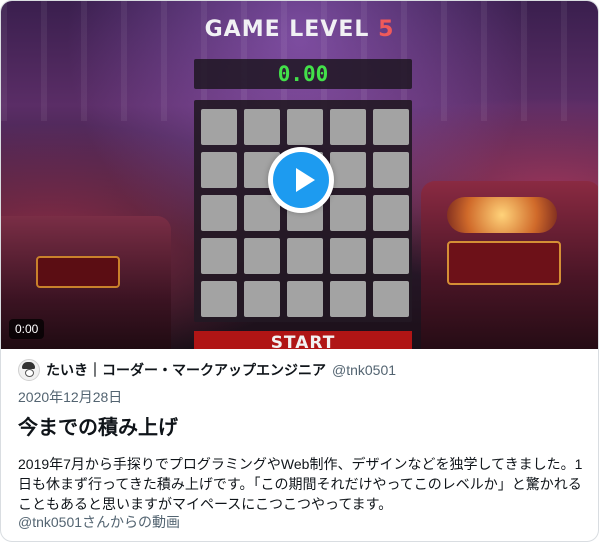 This screenshot has height=542, width=599. I want to click on tile-grid, so click(305, 213).